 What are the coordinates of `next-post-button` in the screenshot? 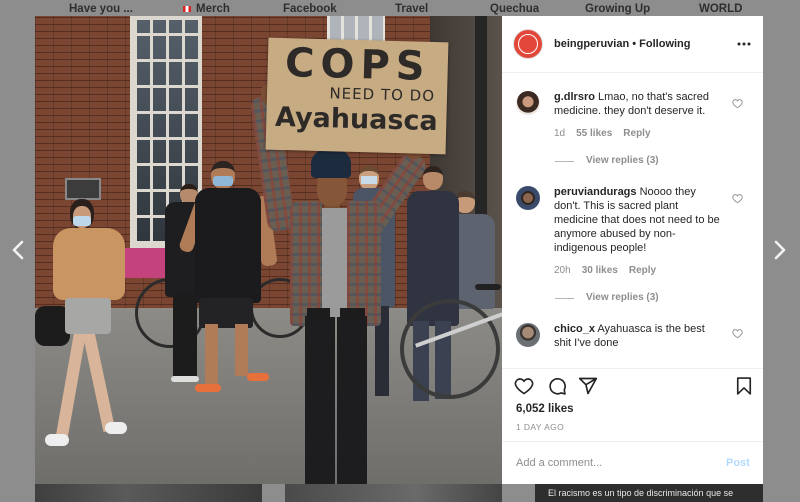 It's located at (780, 250).